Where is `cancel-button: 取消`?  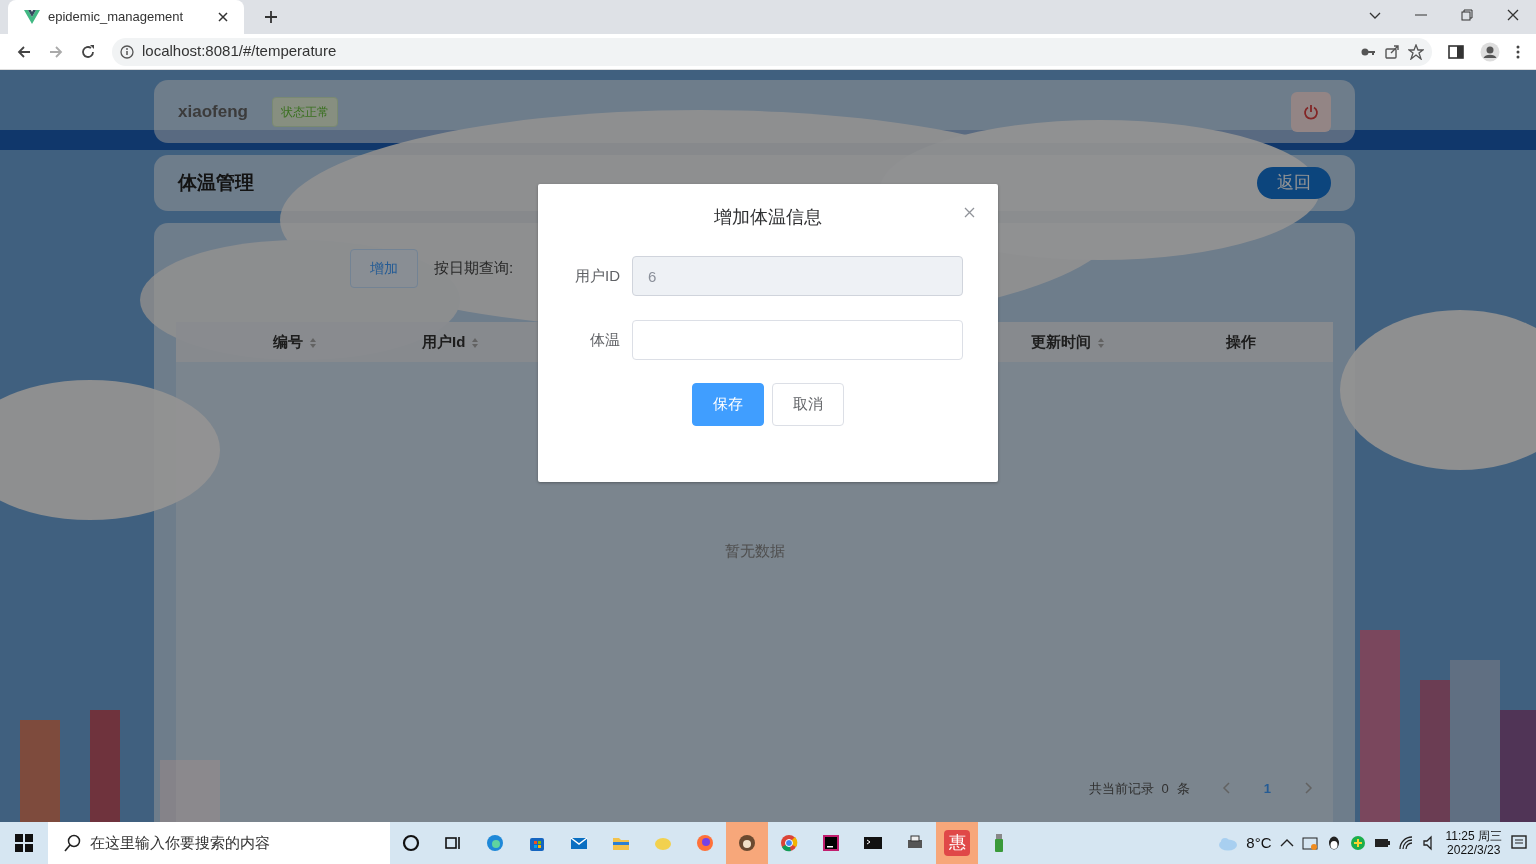
cancel-button: 取消 is located at coordinates (808, 404).